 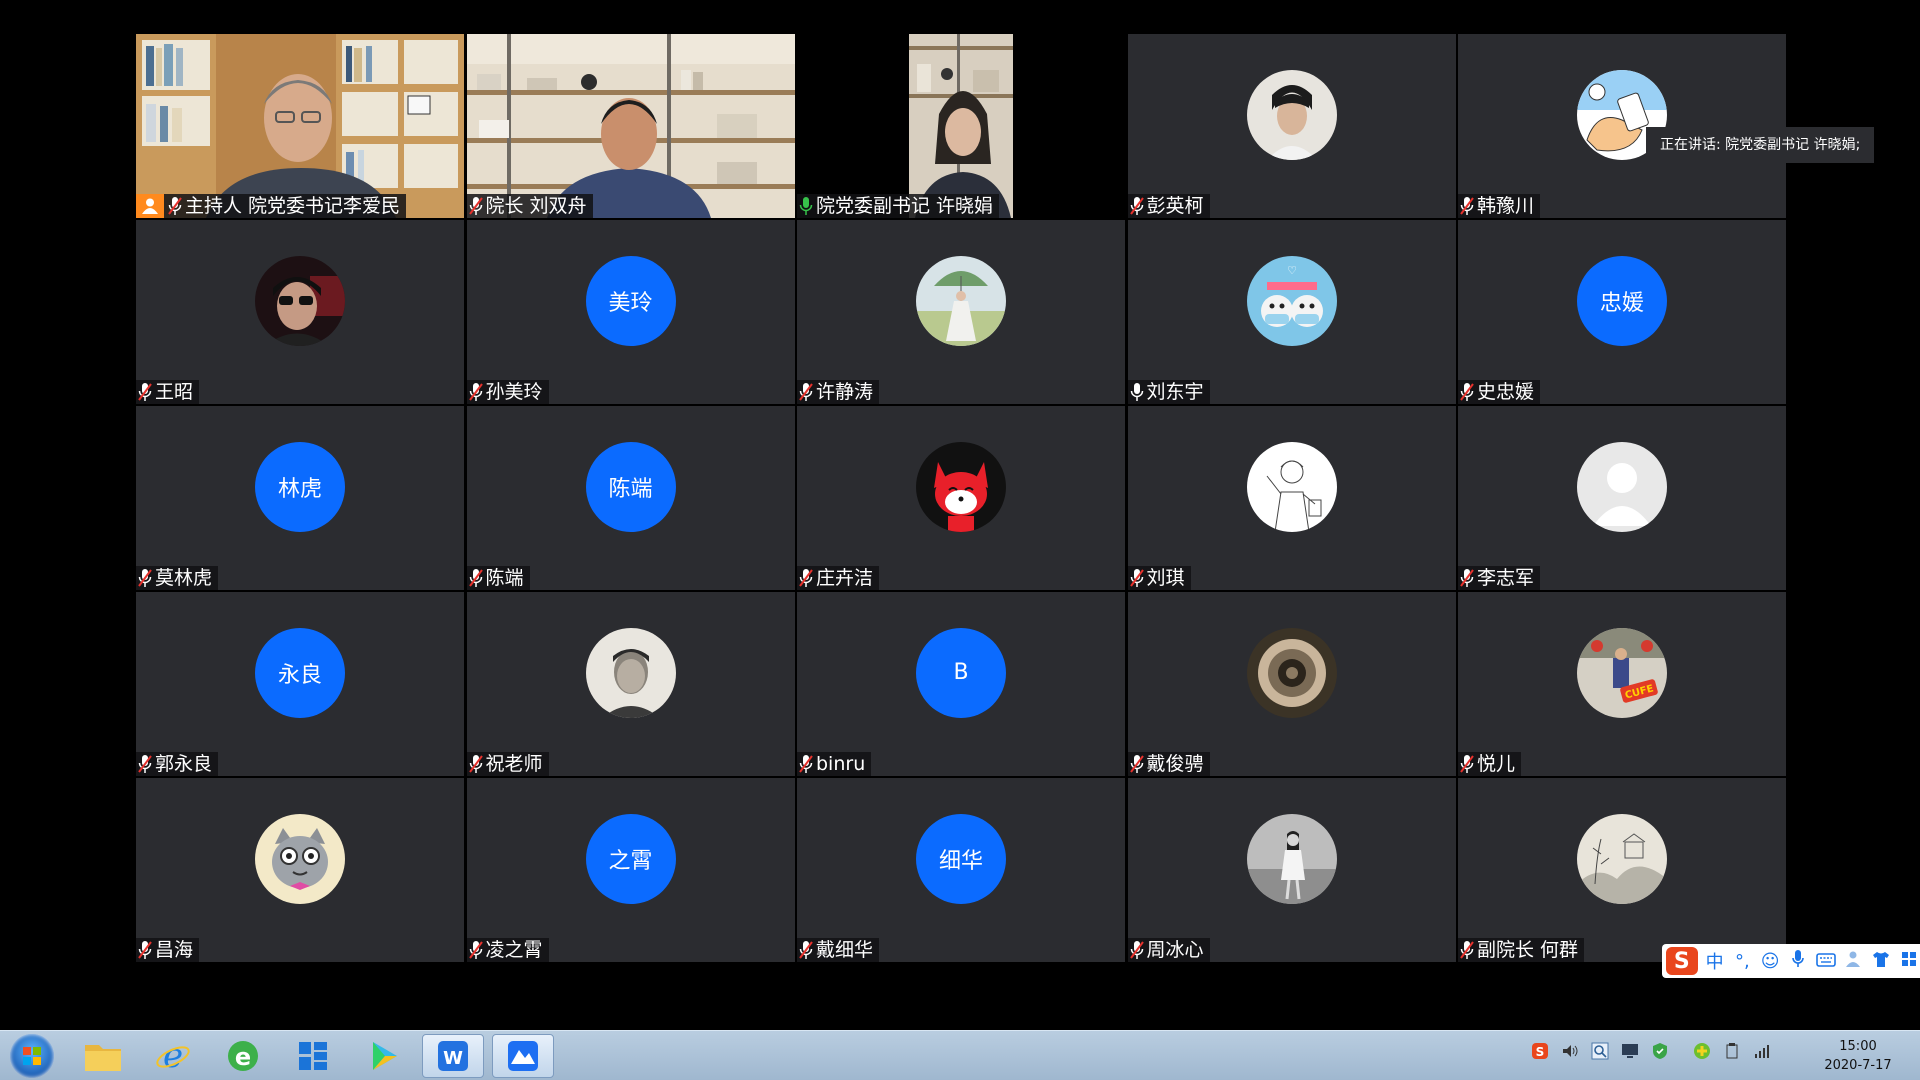 I want to click on player-icon, so click(x=383, y=1056).